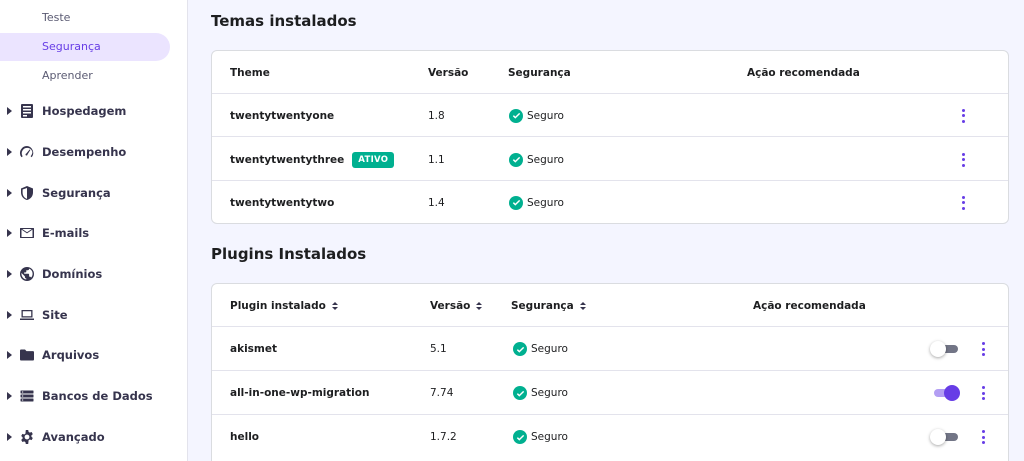 The height and width of the screenshot is (461, 1024). I want to click on sidebar-item-dominios: Domínios, so click(94, 274).